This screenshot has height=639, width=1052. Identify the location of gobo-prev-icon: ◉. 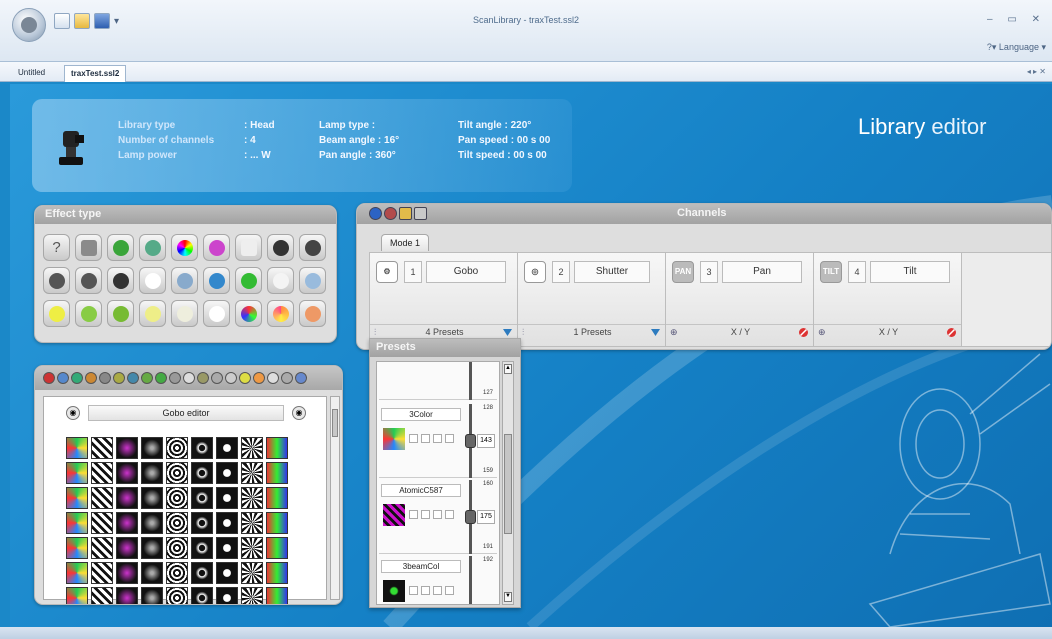
(73, 413).